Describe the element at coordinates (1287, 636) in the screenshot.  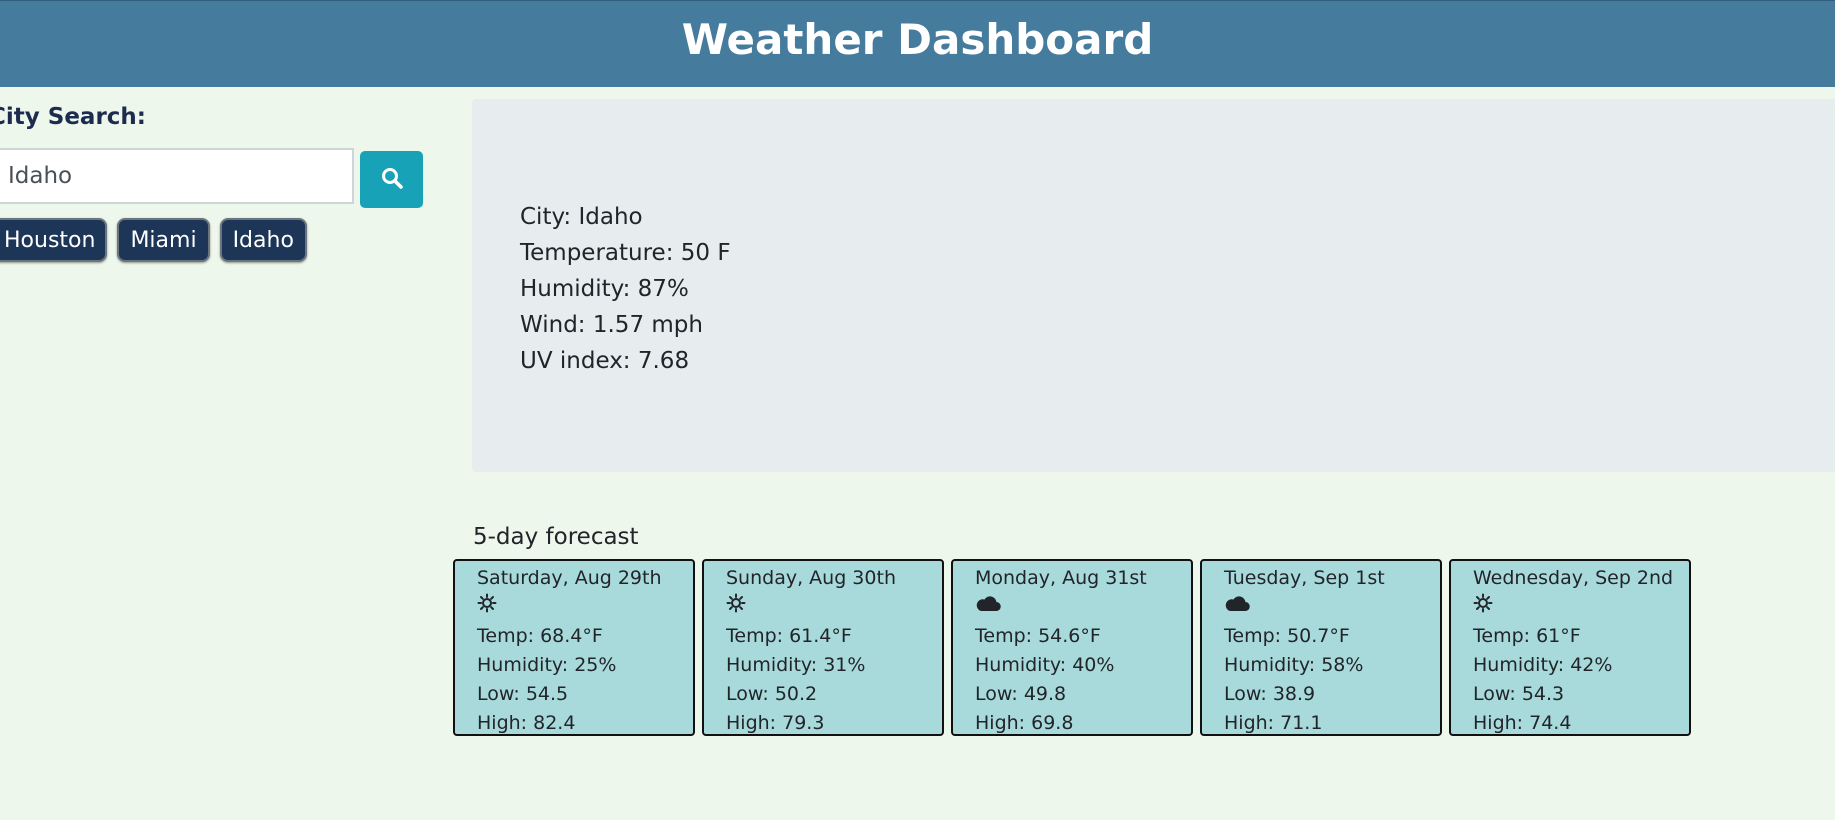
I see `forecast-temp: Temp: 50.7°F` at that location.